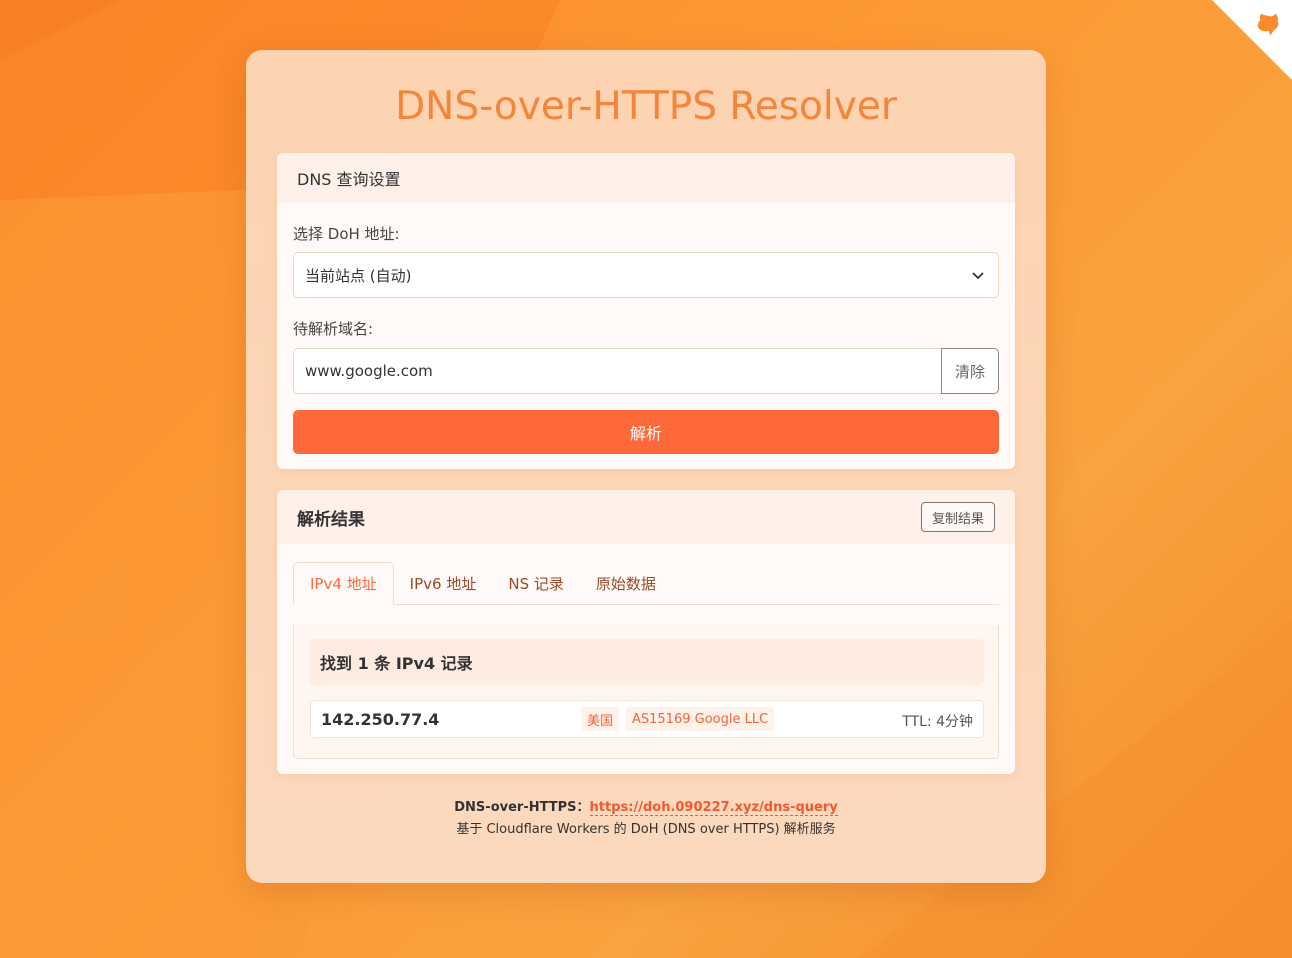 The width and height of the screenshot is (1292, 958). What do you see at coordinates (1252, 40) in the screenshot?
I see `github-corner-link` at bounding box center [1252, 40].